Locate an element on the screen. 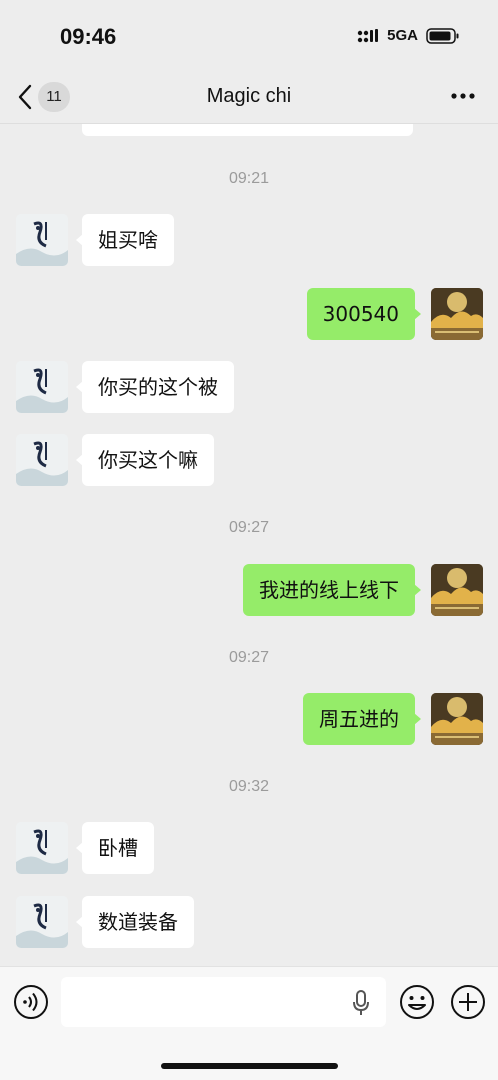 The image size is (498, 1080). input-bar is located at coordinates (249, 1023).